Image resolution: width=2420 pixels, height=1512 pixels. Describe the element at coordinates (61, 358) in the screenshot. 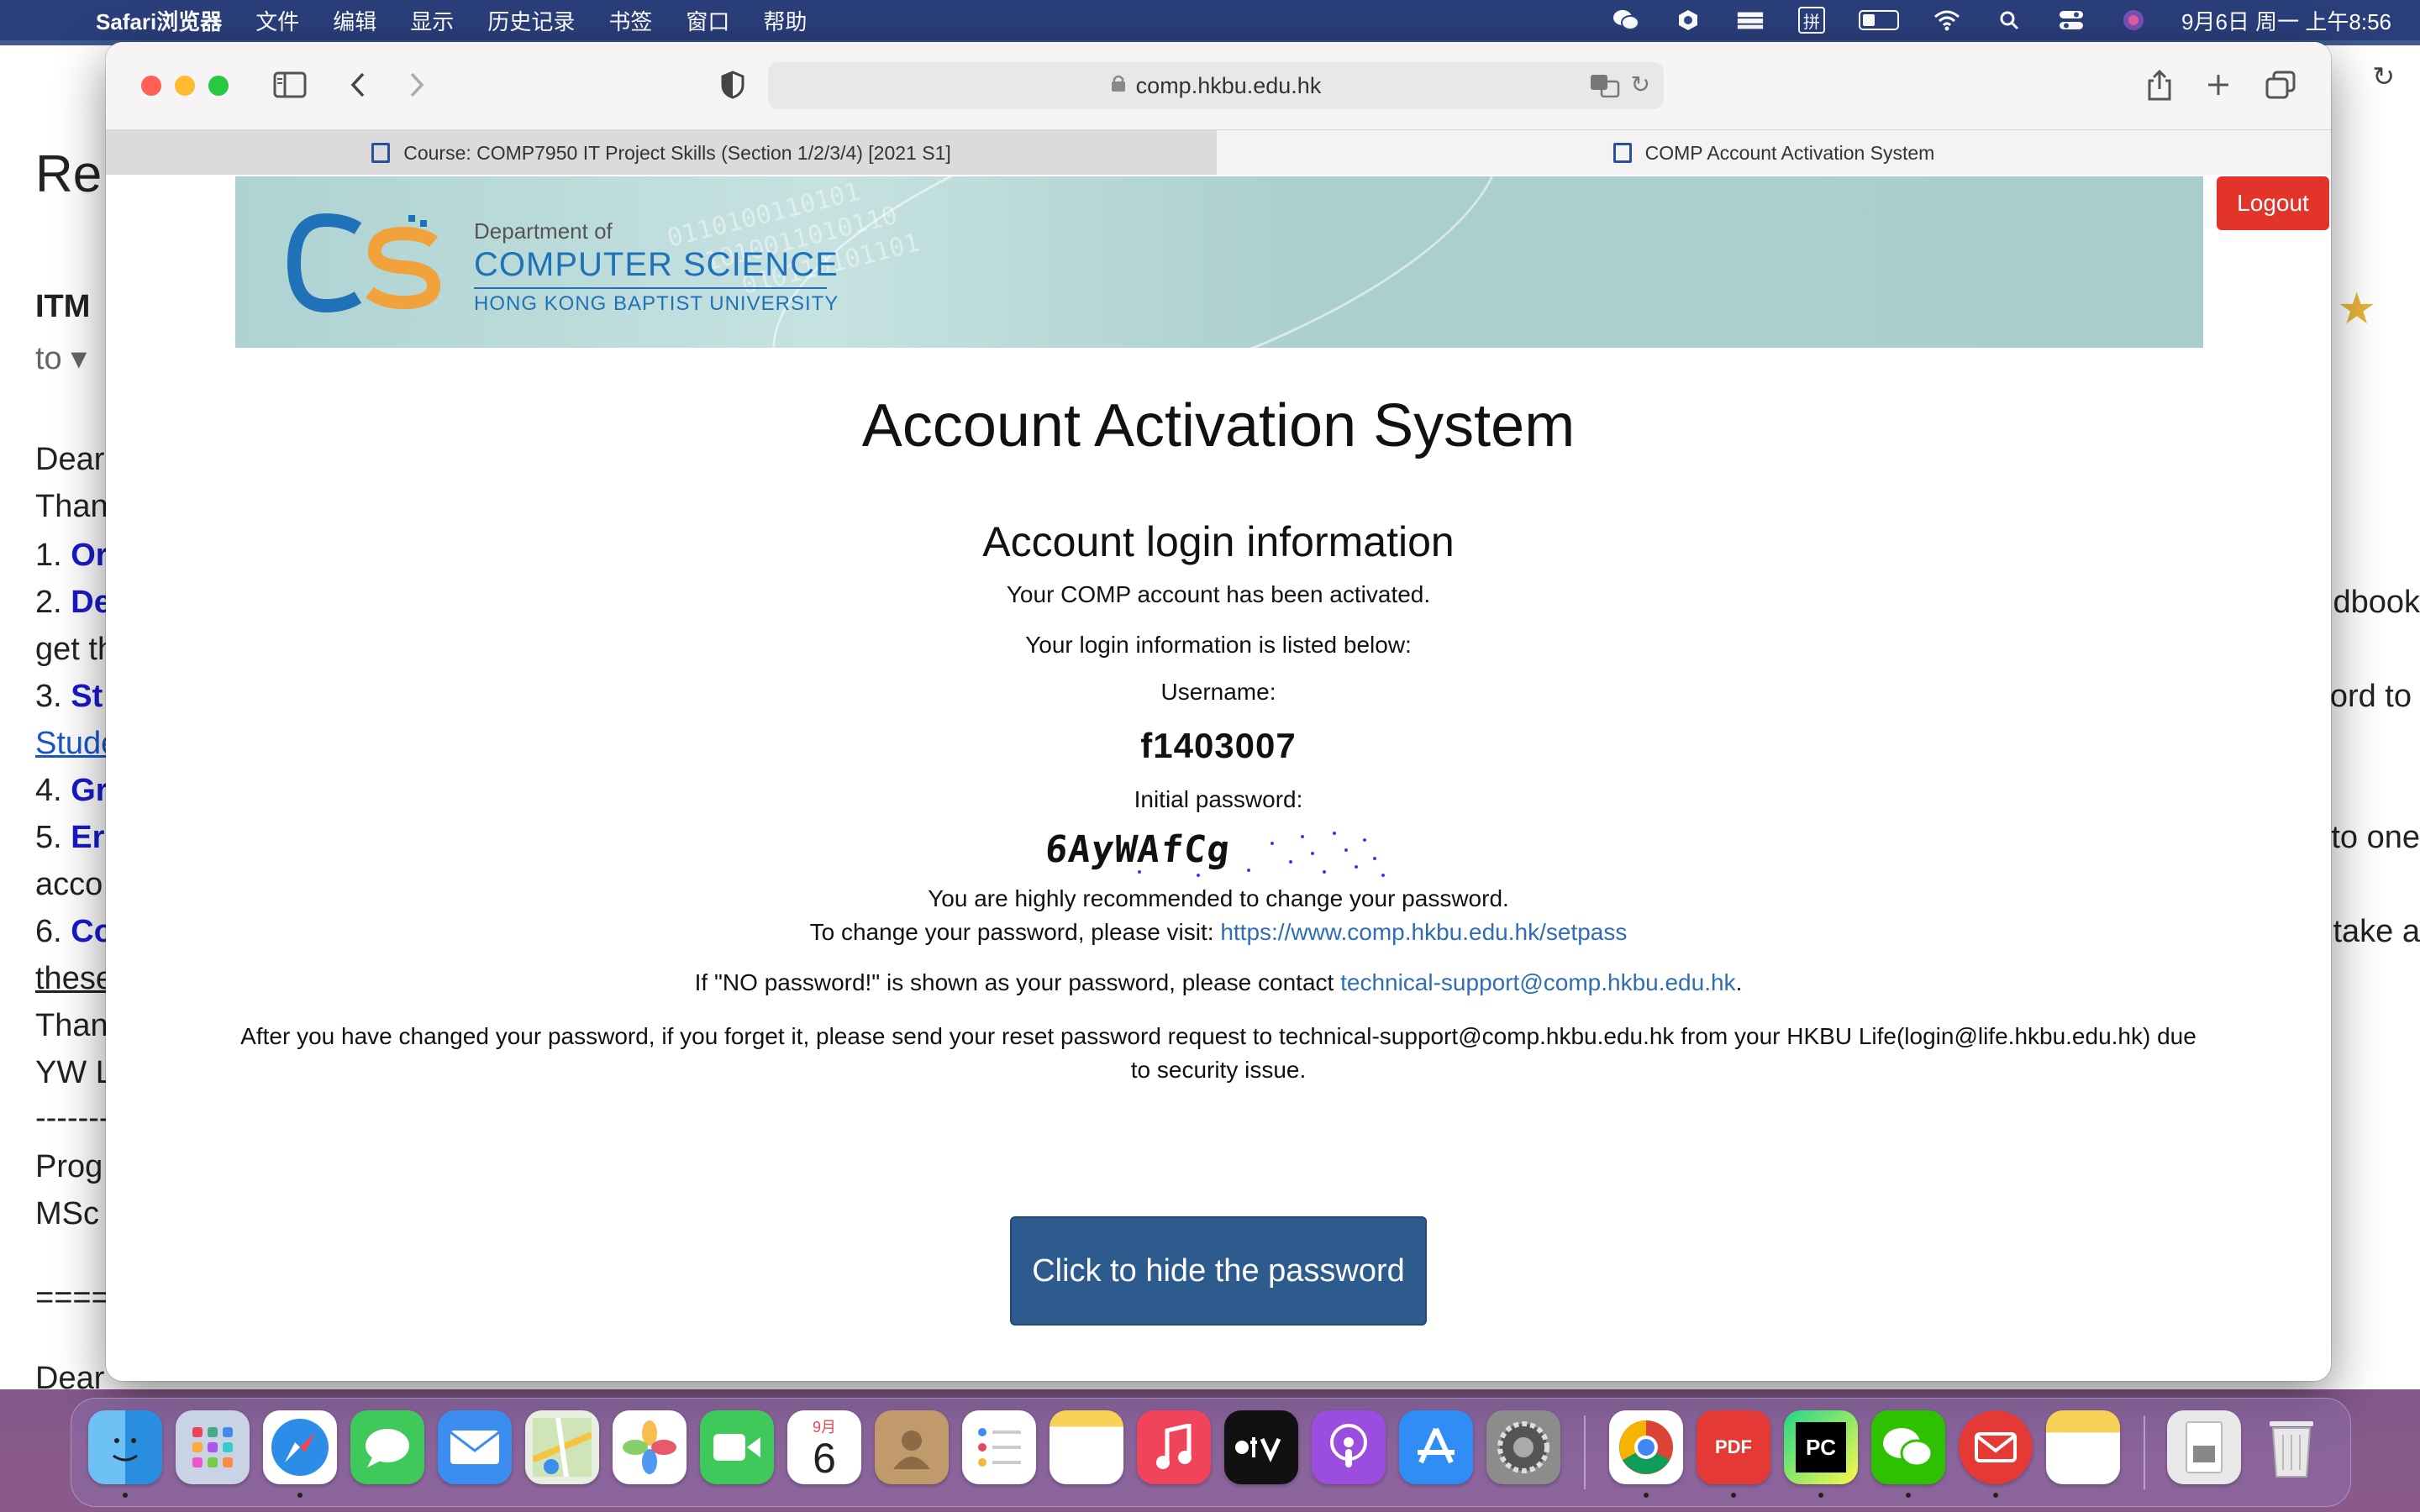

I see `background-recipient: to ▾` at that location.